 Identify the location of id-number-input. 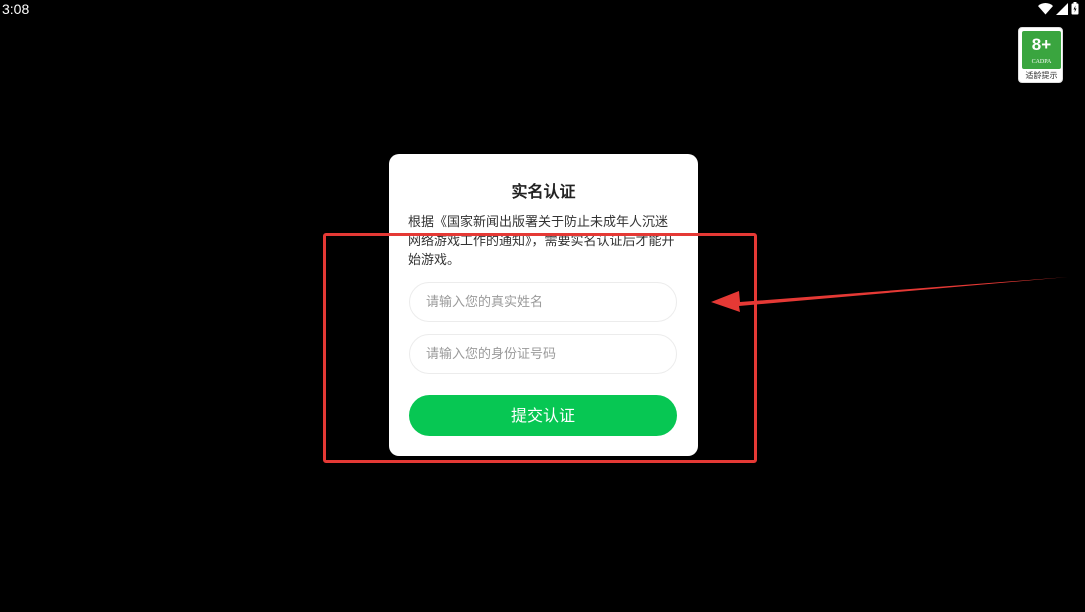
(543, 354).